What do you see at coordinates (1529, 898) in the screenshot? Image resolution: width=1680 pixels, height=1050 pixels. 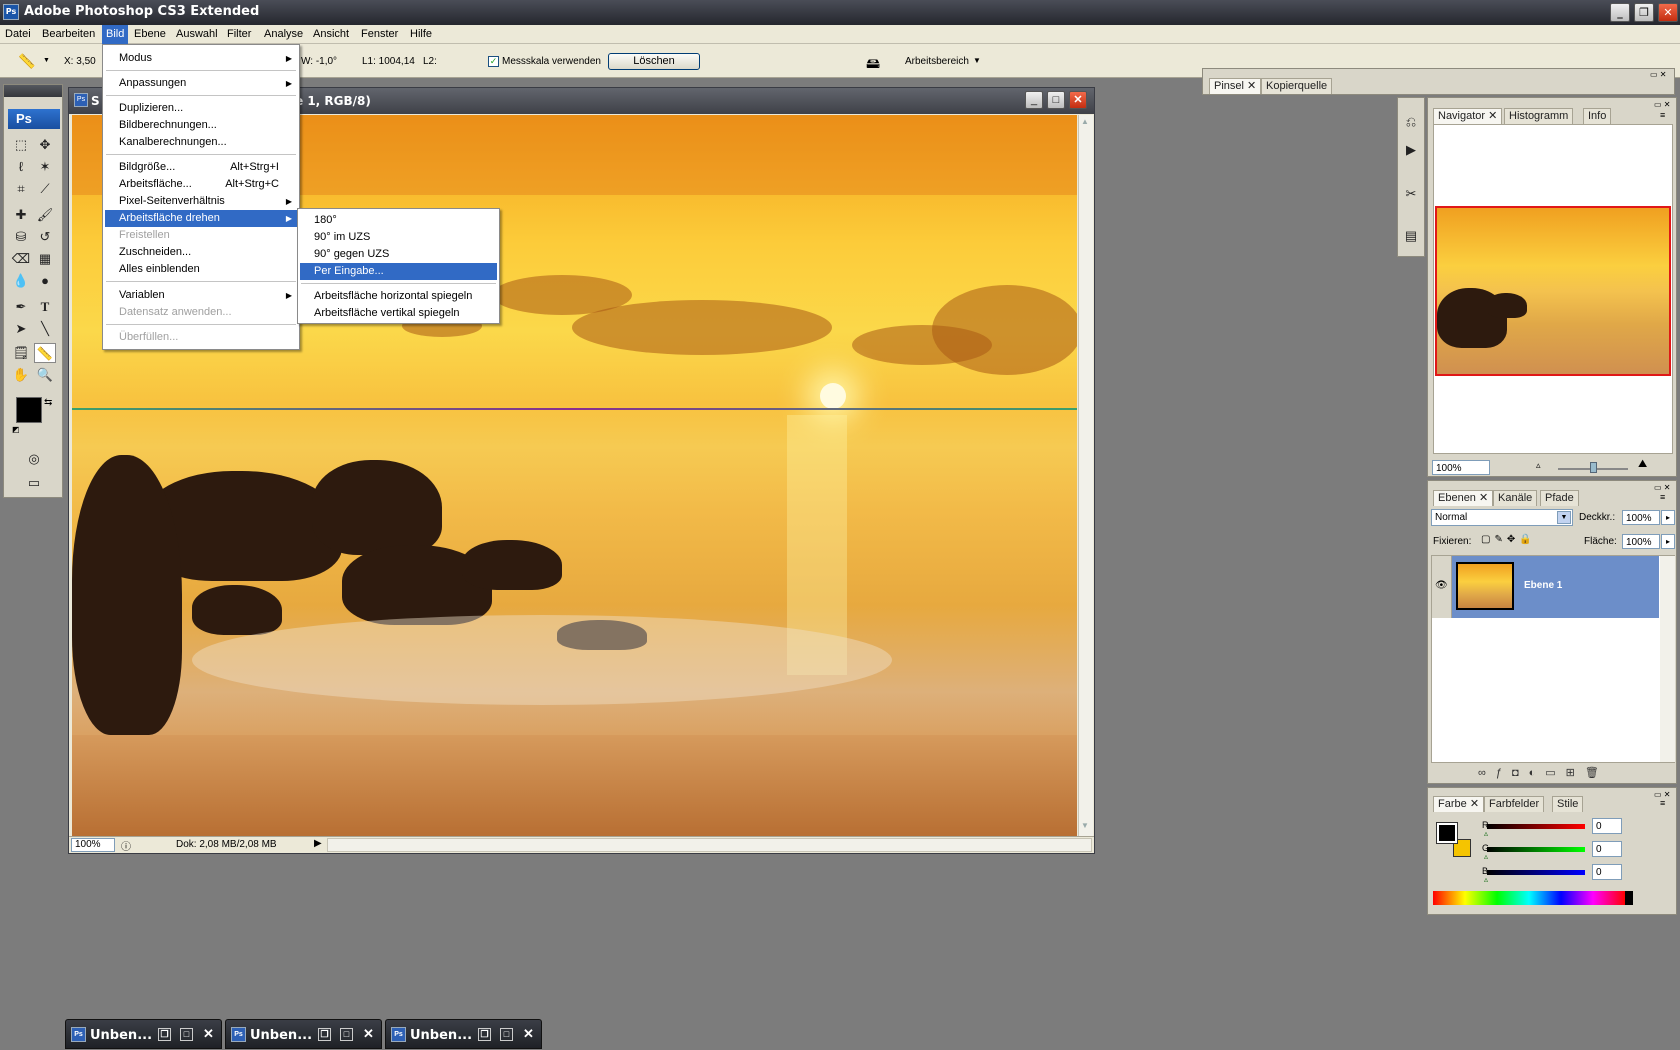 I see `color-spectrum-bar` at bounding box center [1529, 898].